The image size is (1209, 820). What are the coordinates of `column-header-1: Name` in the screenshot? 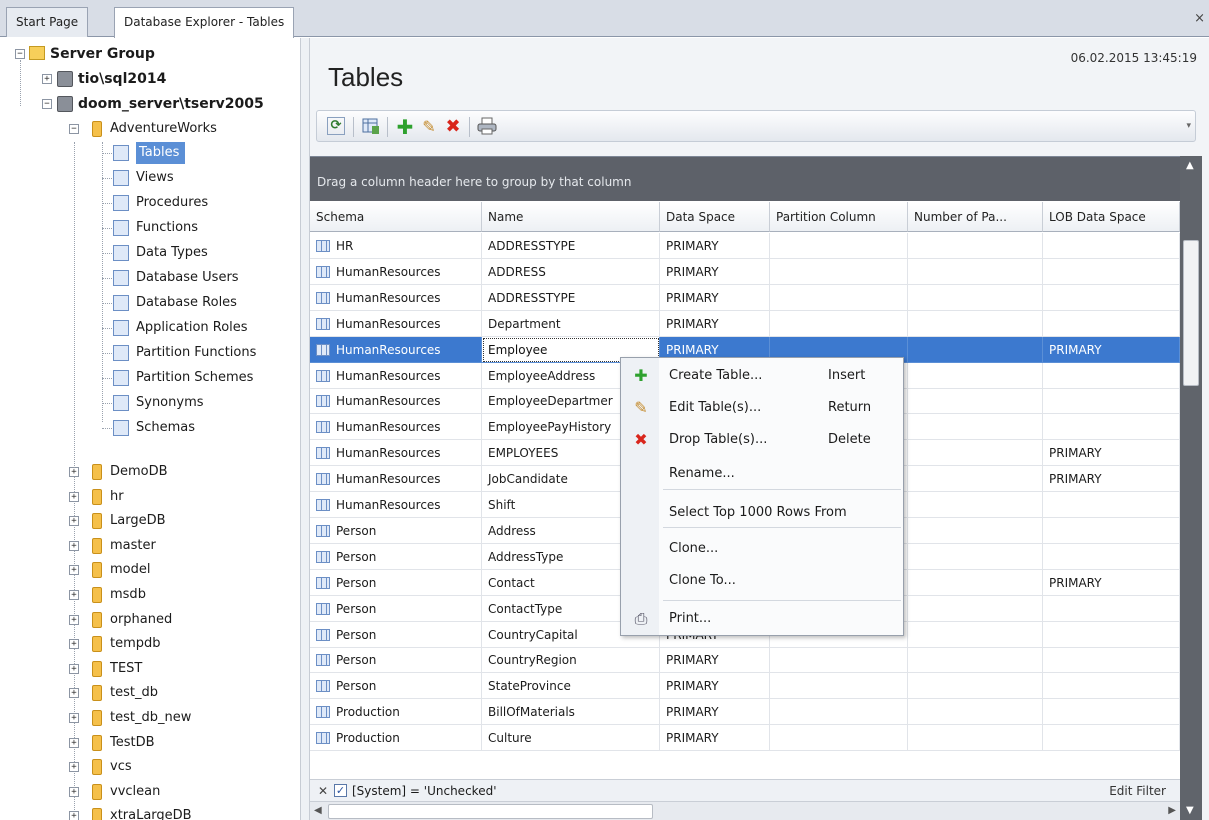 It's located at (571, 217).